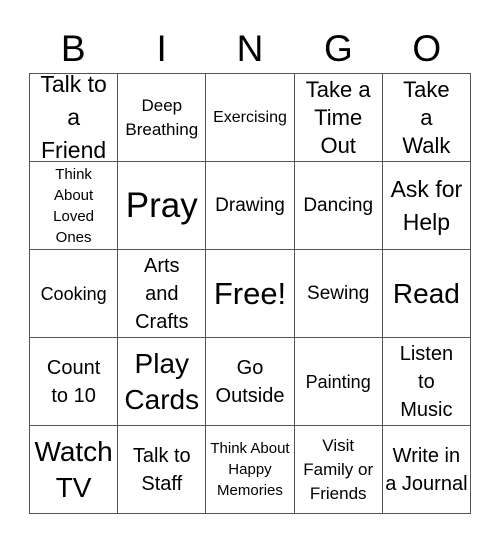  I want to click on cell-text: Exercising, so click(250, 117).